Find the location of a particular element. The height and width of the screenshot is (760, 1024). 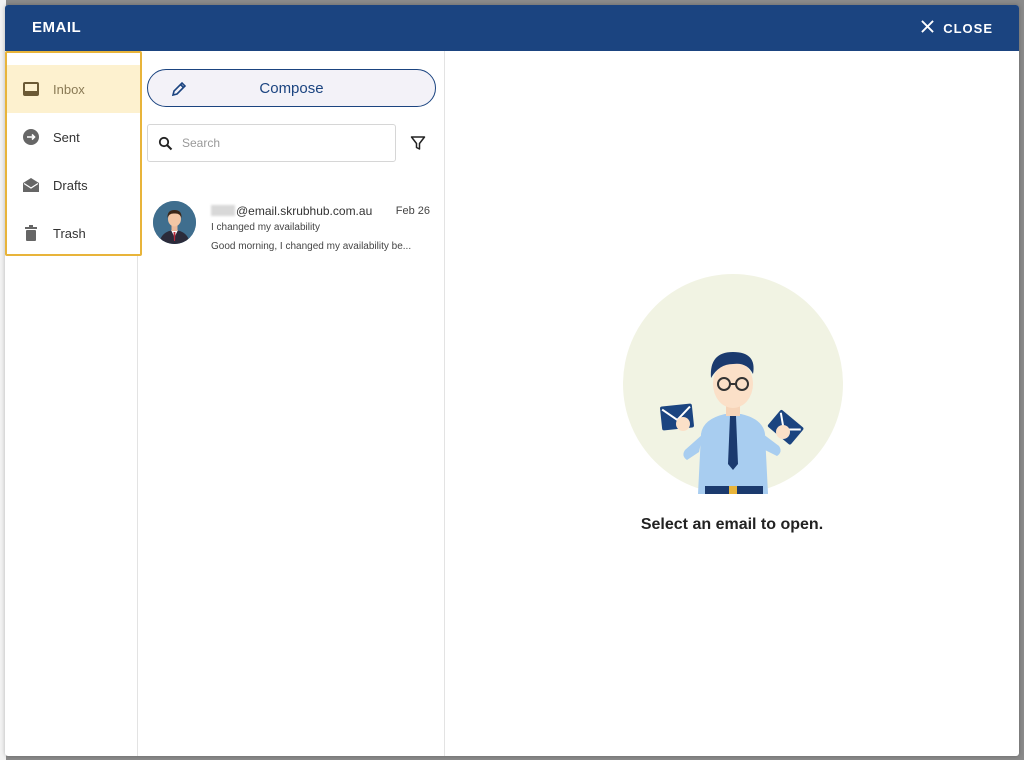

trash-icon is located at coordinates (31, 233).